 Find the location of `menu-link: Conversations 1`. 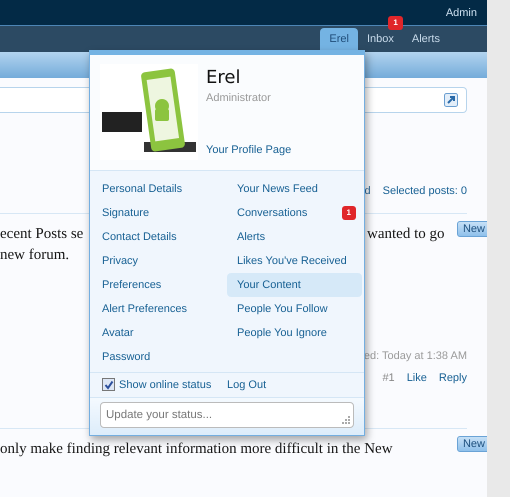

menu-link: Conversations 1 is located at coordinates (294, 213).